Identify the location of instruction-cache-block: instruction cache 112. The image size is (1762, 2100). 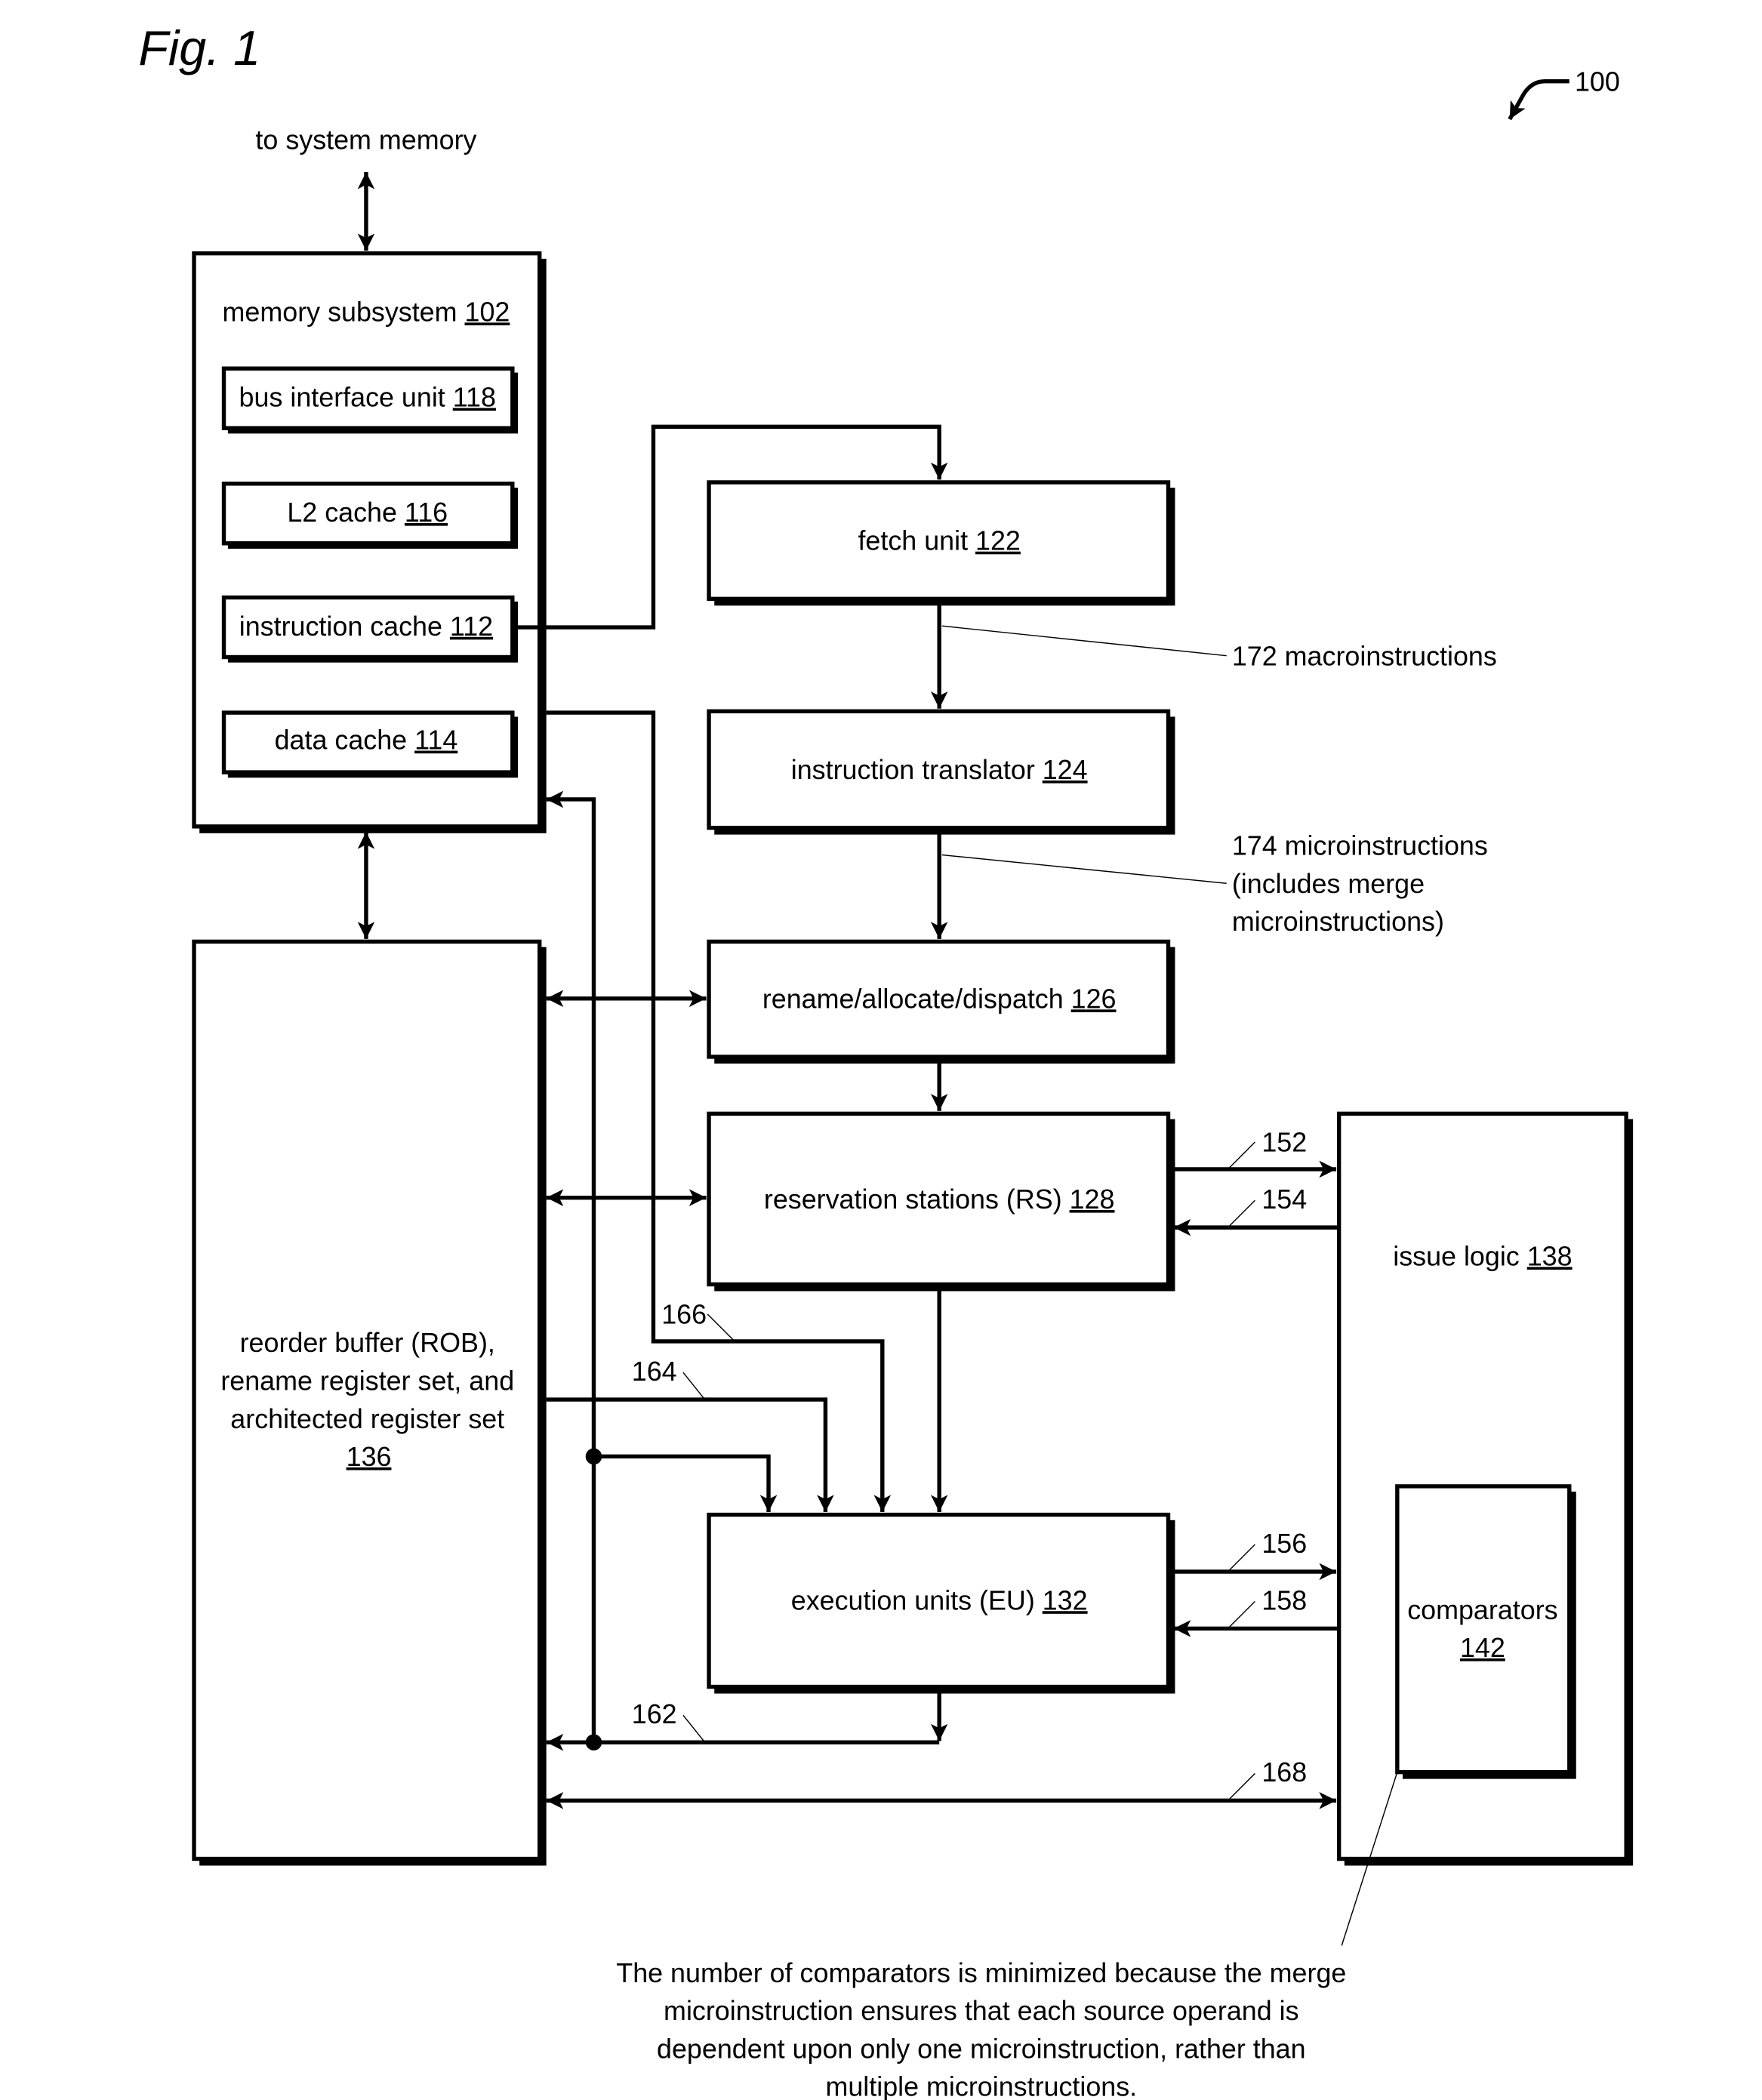
(369, 629).